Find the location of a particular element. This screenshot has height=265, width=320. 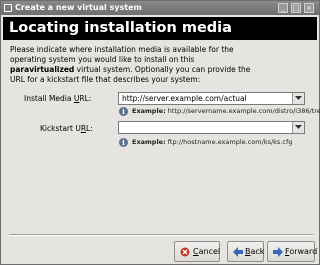

install-media-url-combo: http://server.example.com/actual is located at coordinates (211, 98).